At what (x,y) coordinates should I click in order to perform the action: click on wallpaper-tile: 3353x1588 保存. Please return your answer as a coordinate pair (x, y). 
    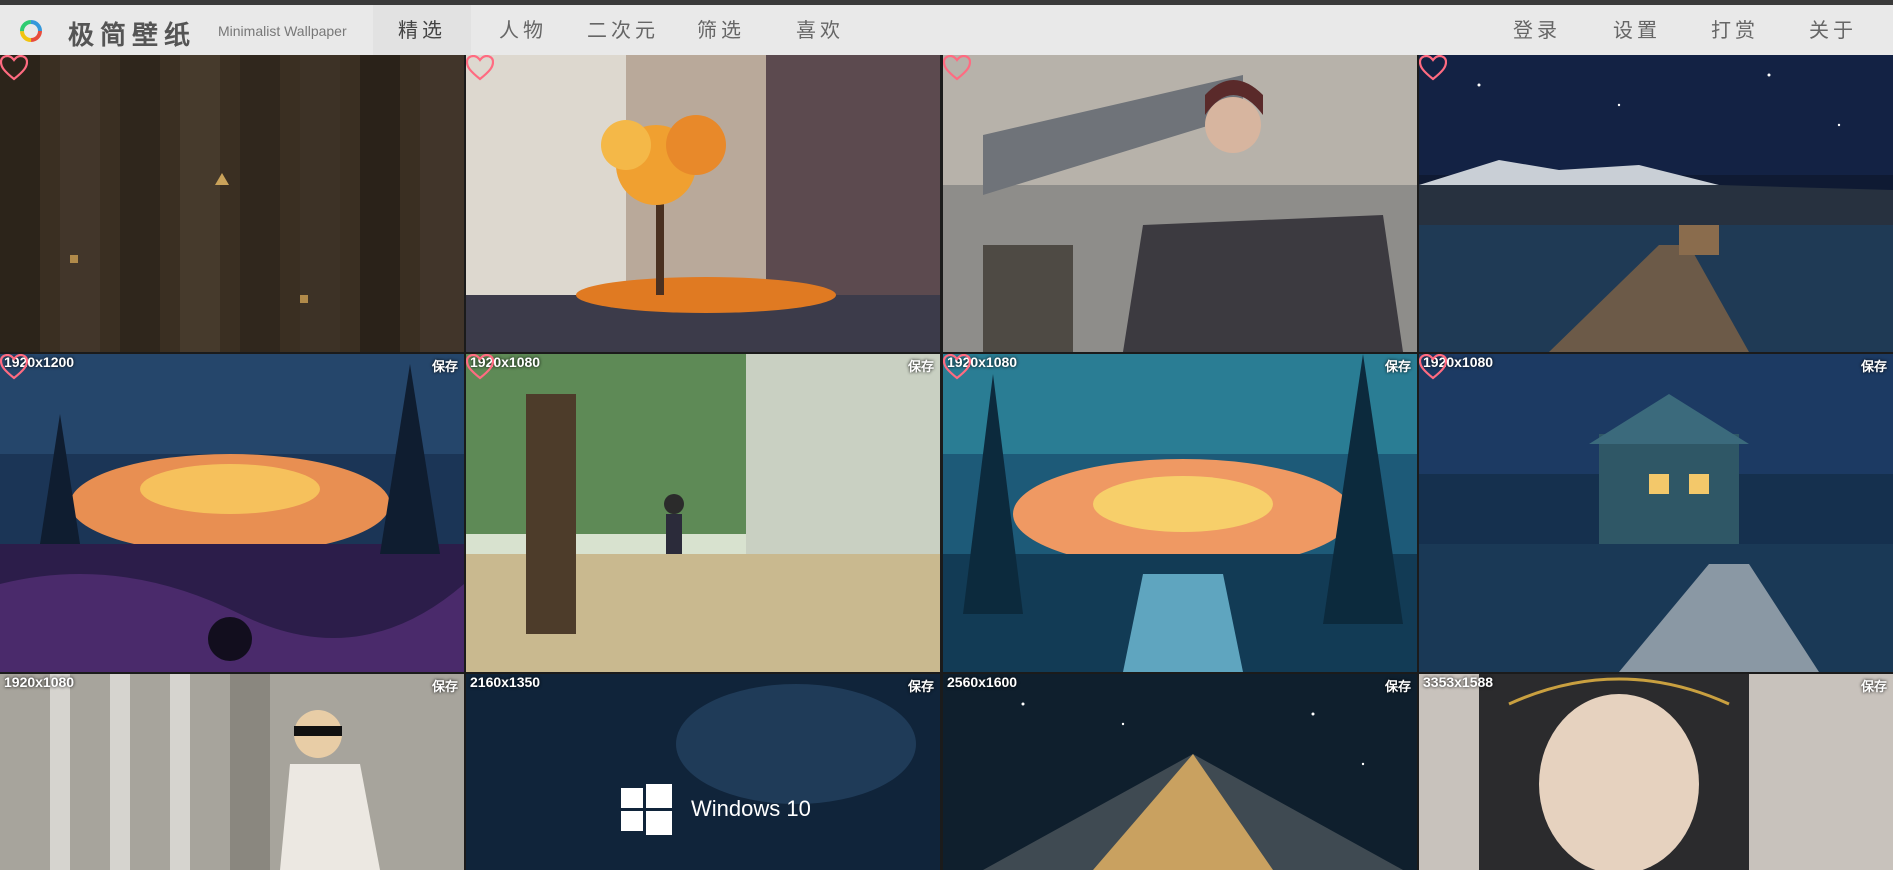
    Looking at the image, I should click on (1656, 772).